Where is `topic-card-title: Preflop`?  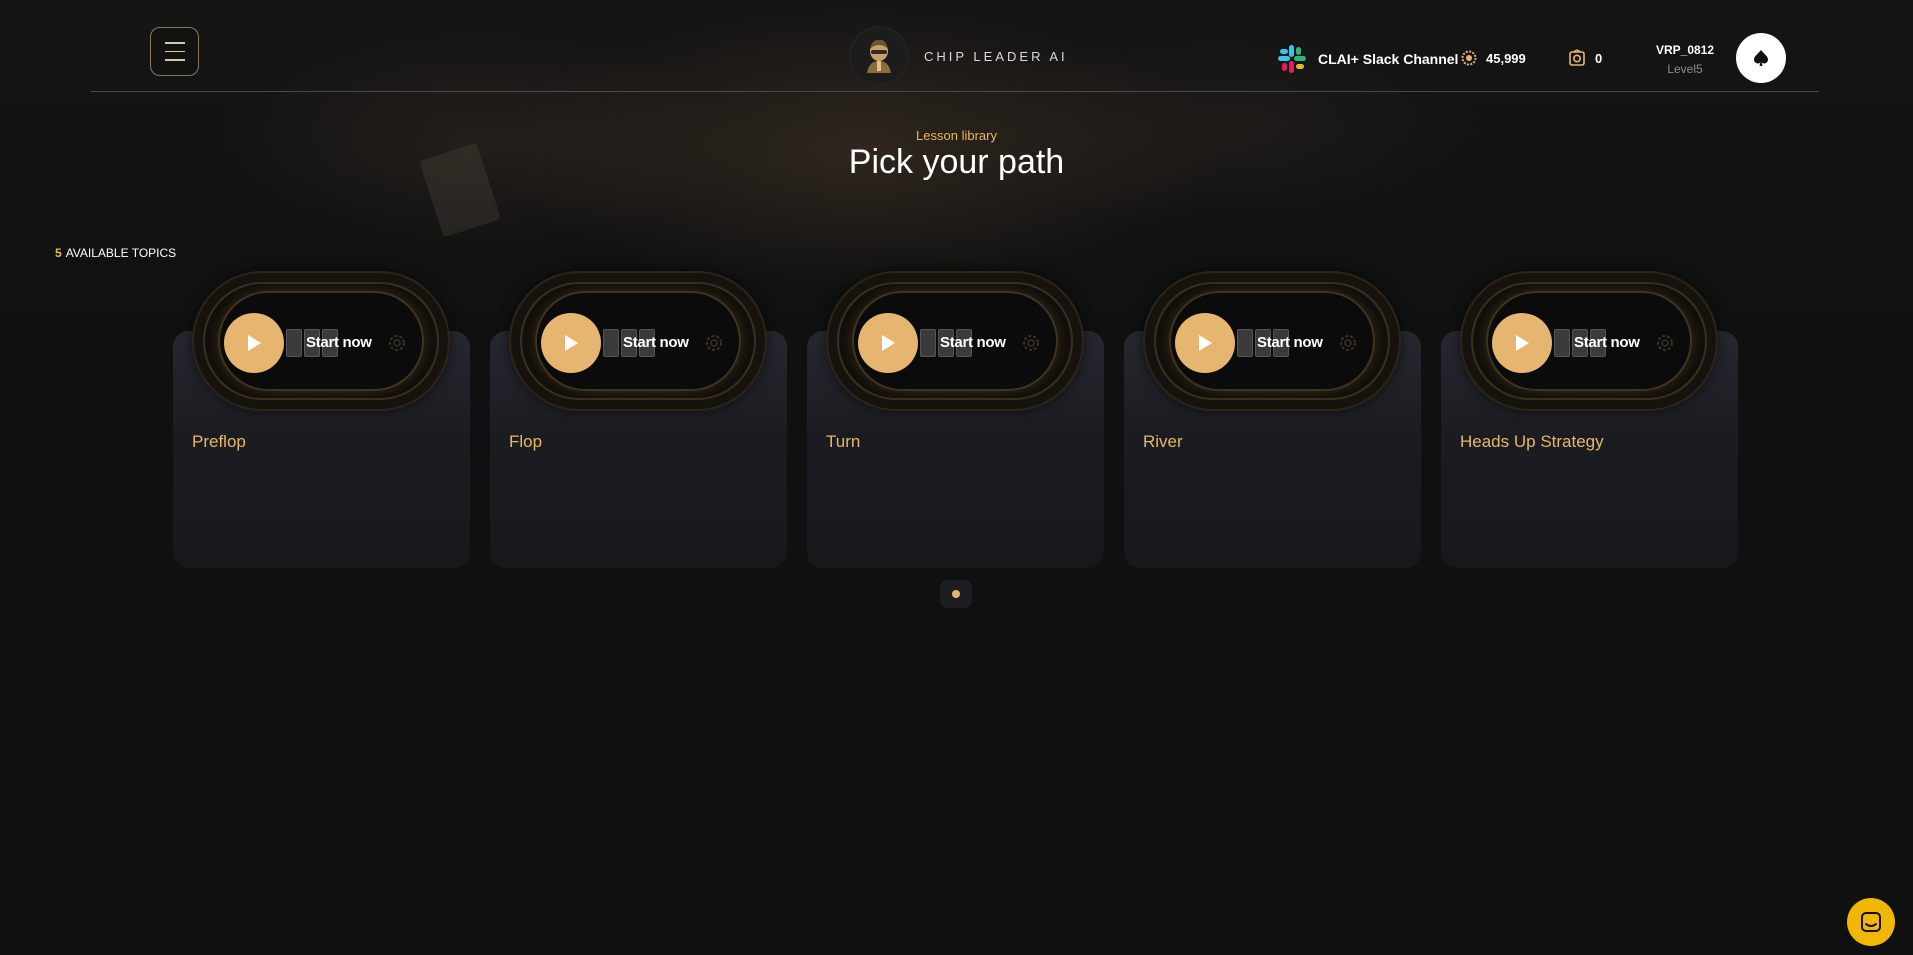 topic-card-title: Preflop is located at coordinates (219, 441).